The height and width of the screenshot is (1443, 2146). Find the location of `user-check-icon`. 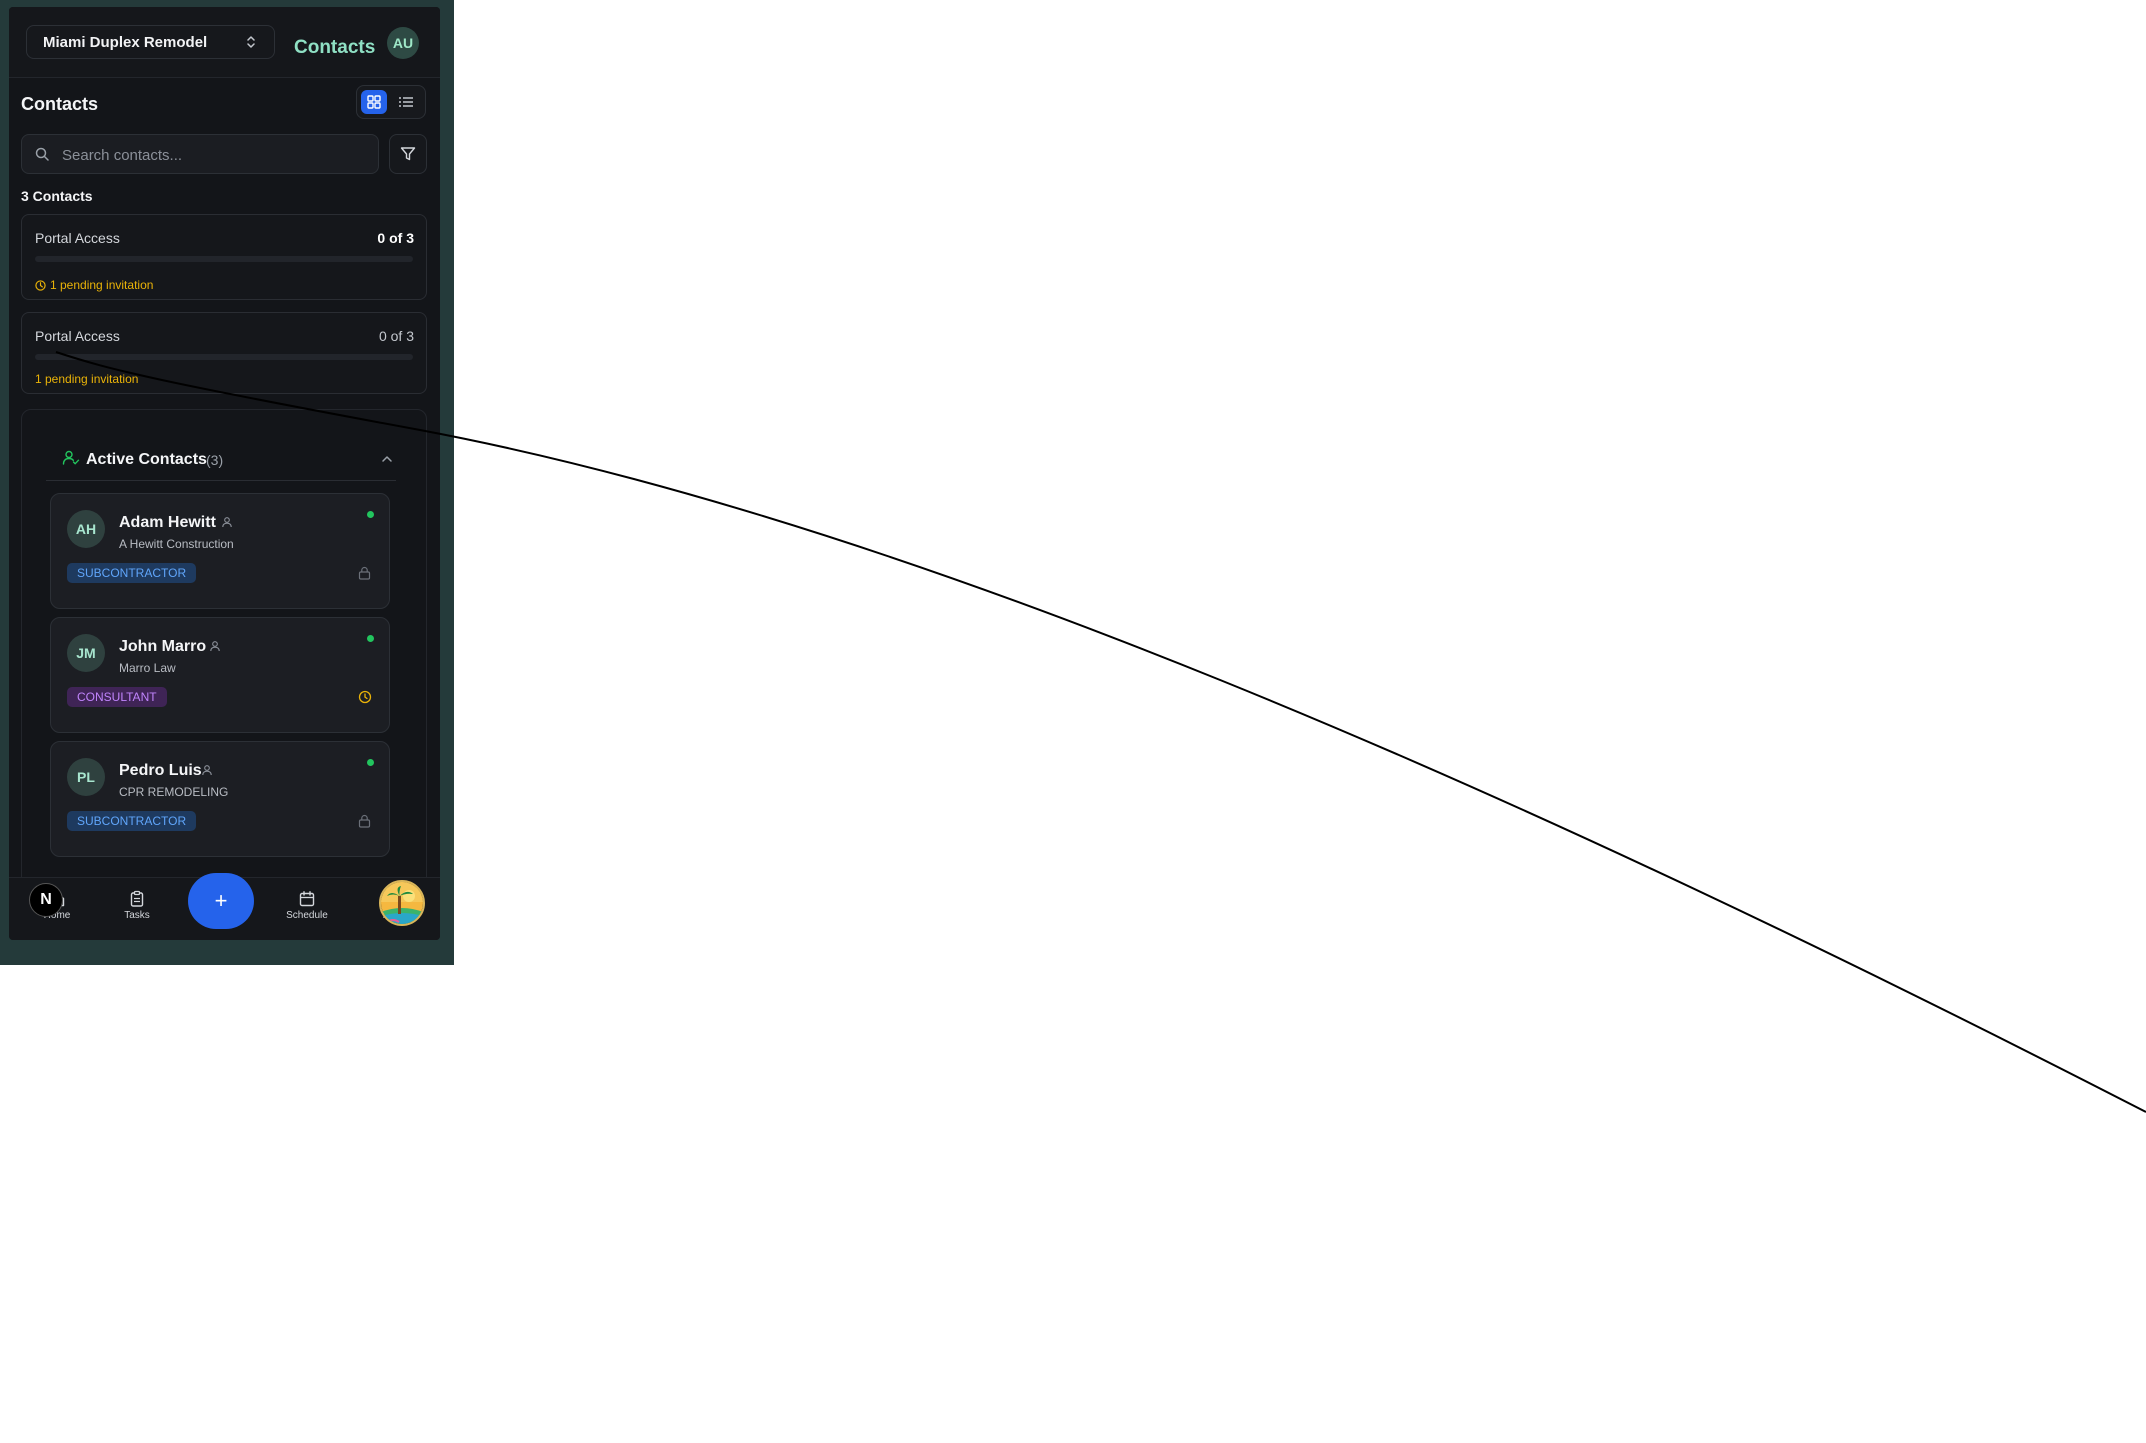

user-check-icon is located at coordinates (71, 457).